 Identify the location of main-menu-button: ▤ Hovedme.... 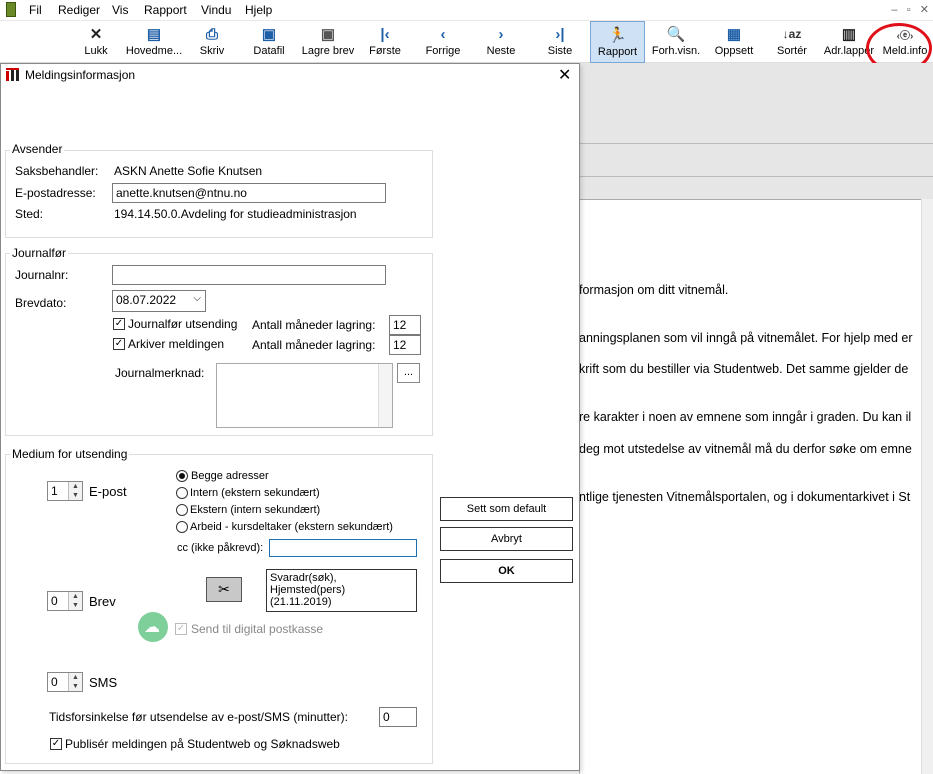
(154, 42).